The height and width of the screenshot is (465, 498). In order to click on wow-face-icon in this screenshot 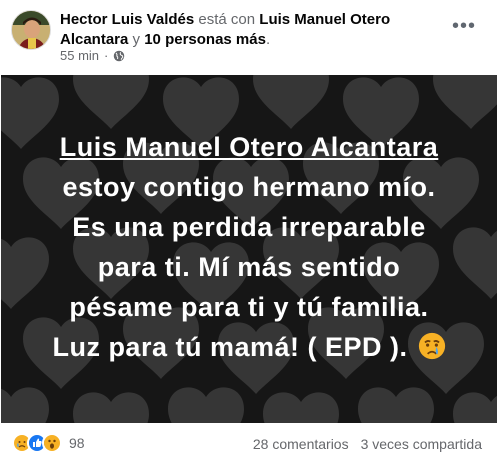, I will do `click(52, 443)`.